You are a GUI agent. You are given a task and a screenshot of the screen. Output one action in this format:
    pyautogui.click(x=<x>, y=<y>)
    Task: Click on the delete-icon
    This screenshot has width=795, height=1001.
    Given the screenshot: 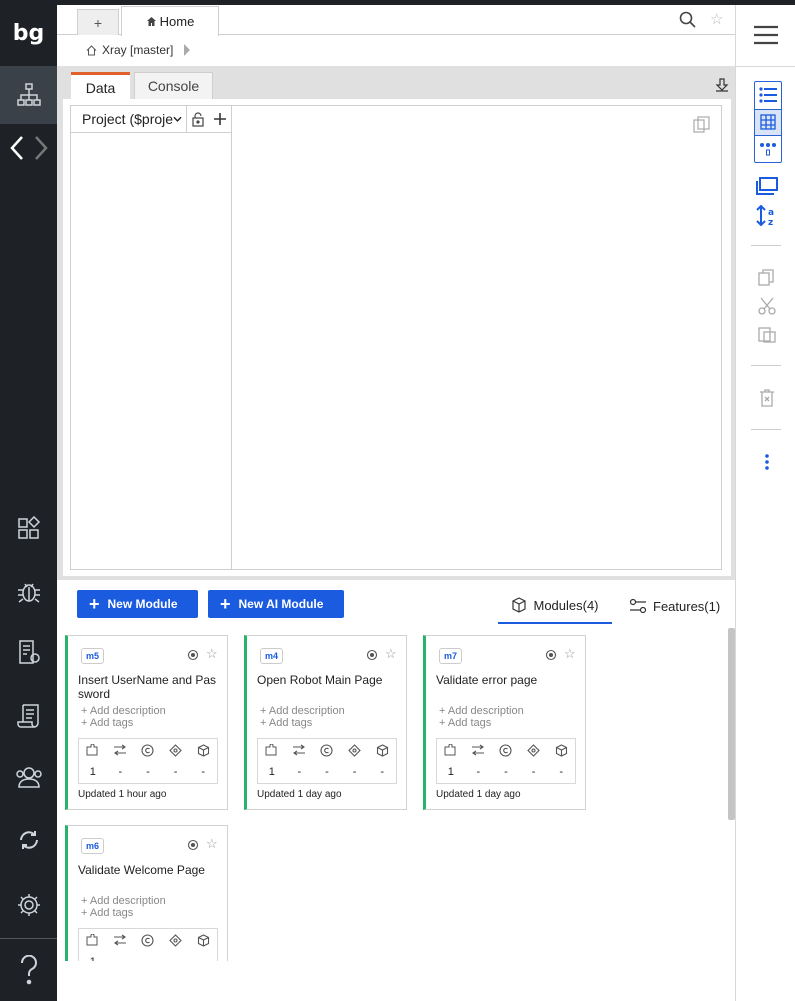 What is the action you would take?
    pyautogui.click(x=766, y=397)
    